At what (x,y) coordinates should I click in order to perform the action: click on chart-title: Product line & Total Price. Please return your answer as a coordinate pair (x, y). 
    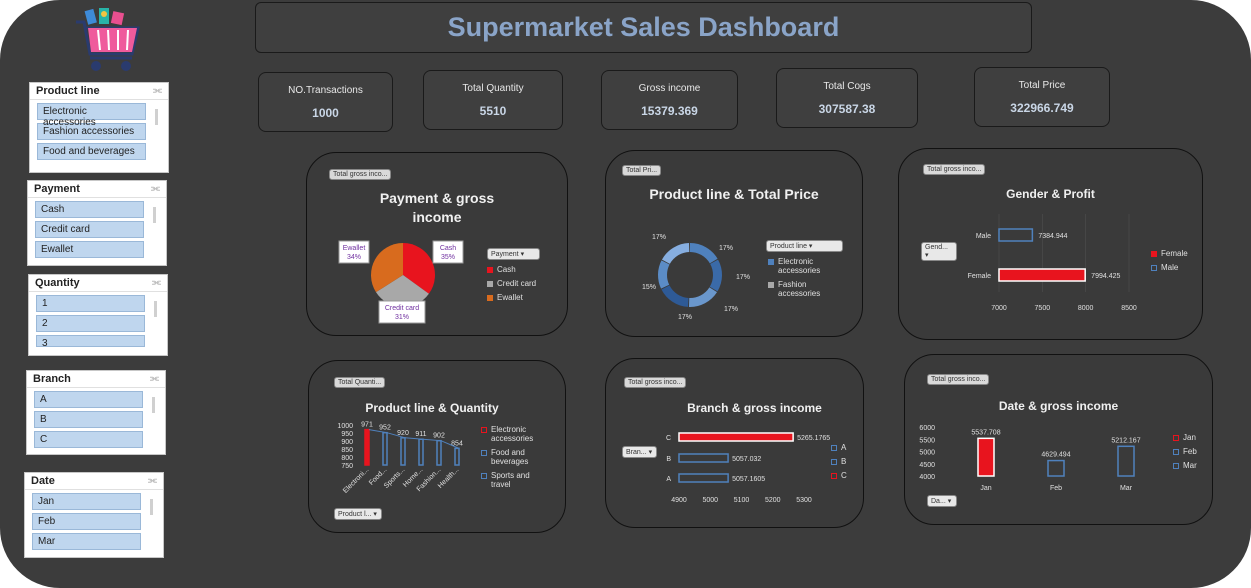
    Looking at the image, I should click on (734, 194).